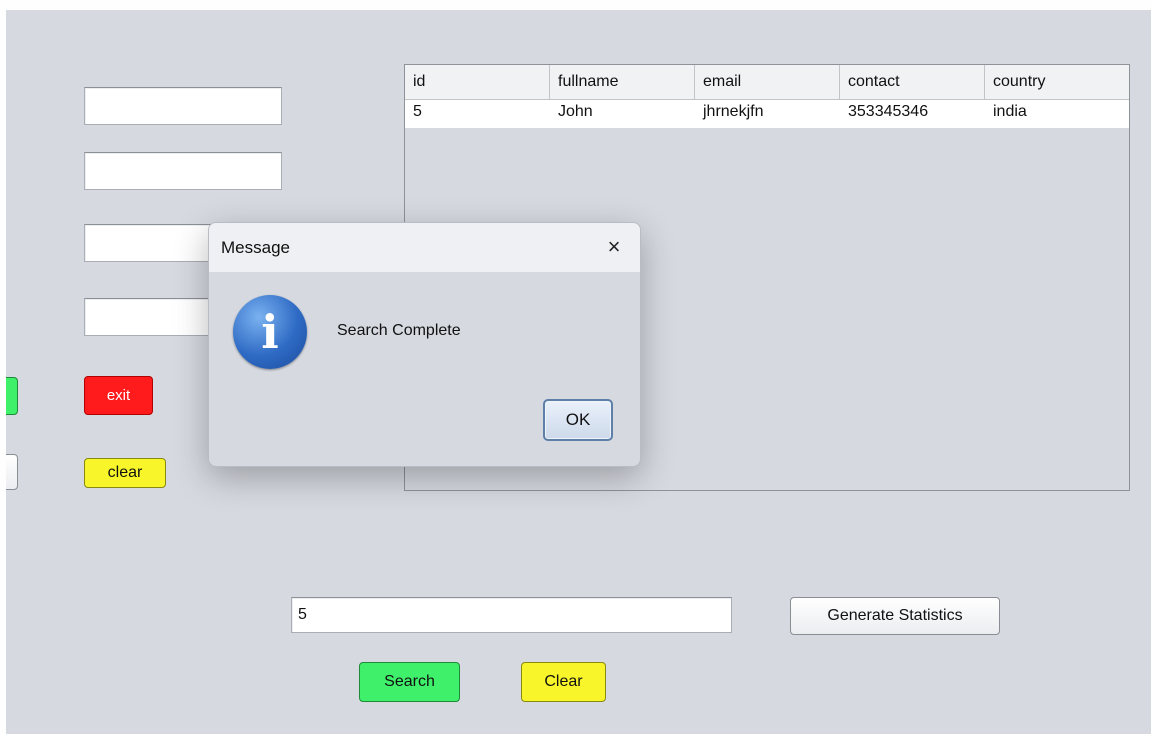  I want to click on search-clear-button: Clear, so click(563, 682).